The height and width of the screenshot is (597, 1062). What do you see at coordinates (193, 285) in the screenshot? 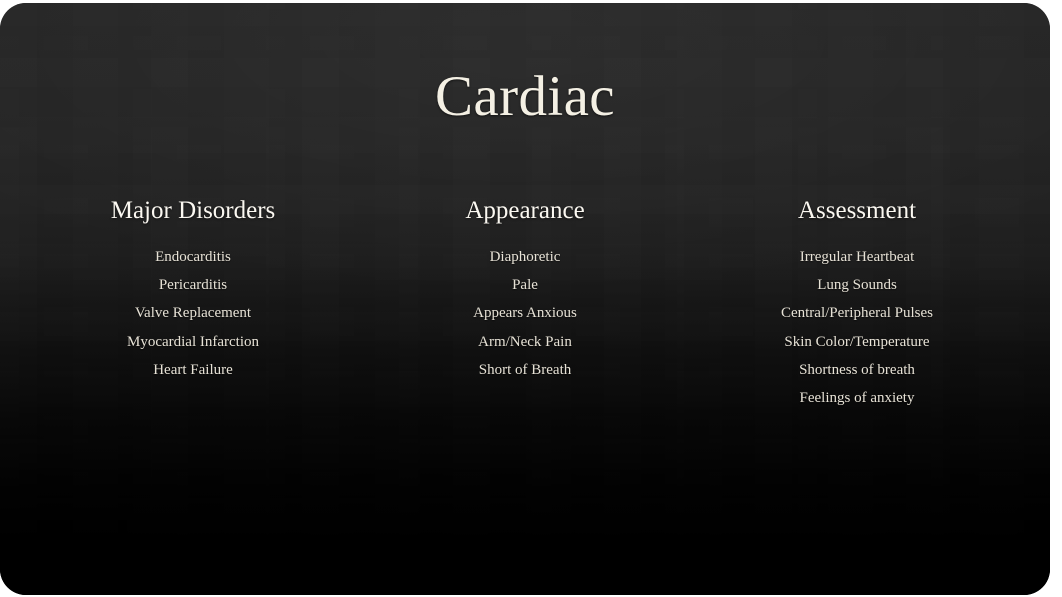
I see `list-item: Pericarditis` at bounding box center [193, 285].